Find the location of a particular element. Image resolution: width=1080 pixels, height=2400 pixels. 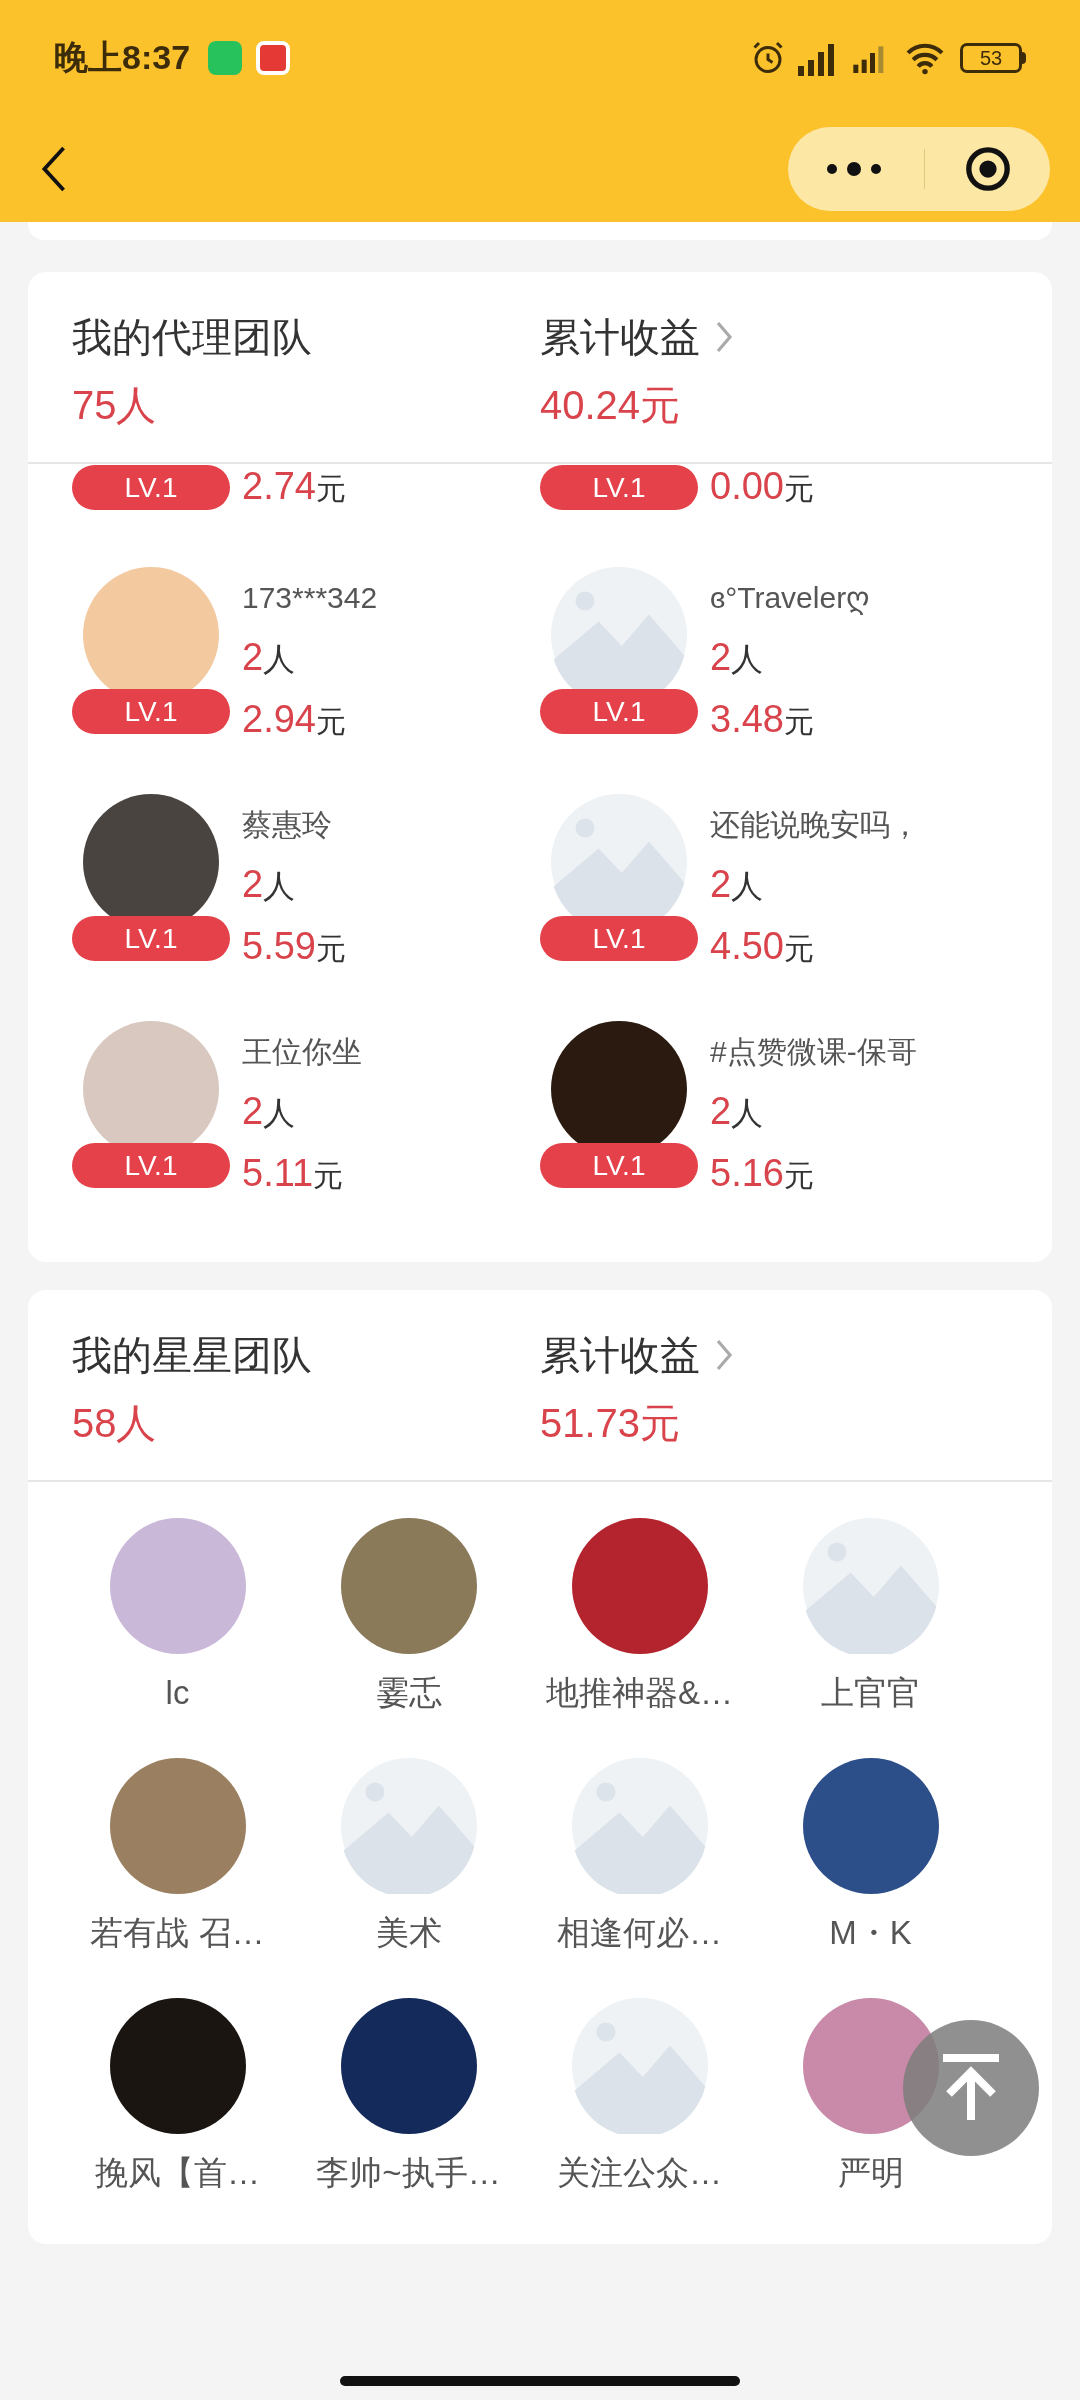

member-name: M・K is located at coordinates (870, 1933).